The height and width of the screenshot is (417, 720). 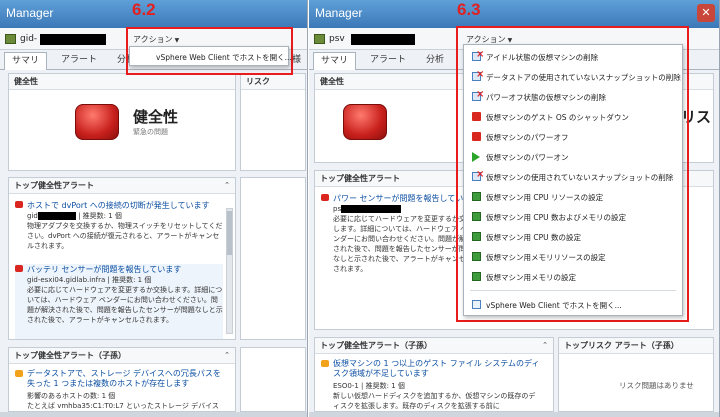 What do you see at coordinates (56, 216) in the screenshot?
I see `redacted-host` at bounding box center [56, 216].